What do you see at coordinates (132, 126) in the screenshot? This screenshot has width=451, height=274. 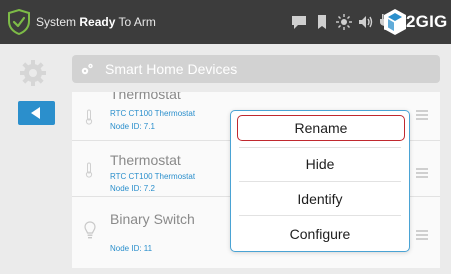 I see `device-node-id: Node ID: 7.1` at bounding box center [132, 126].